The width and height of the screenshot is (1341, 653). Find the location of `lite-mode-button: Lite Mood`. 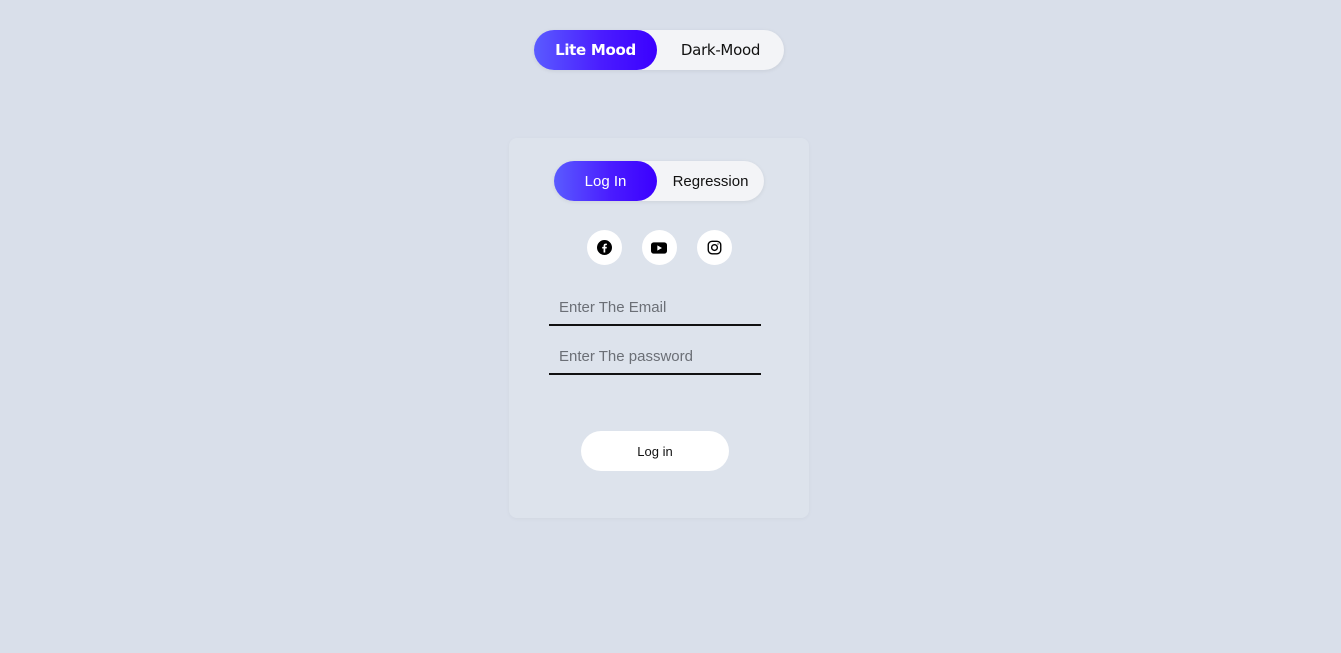

lite-mode-button: Lite Mood is located at coordinates (595, 50).